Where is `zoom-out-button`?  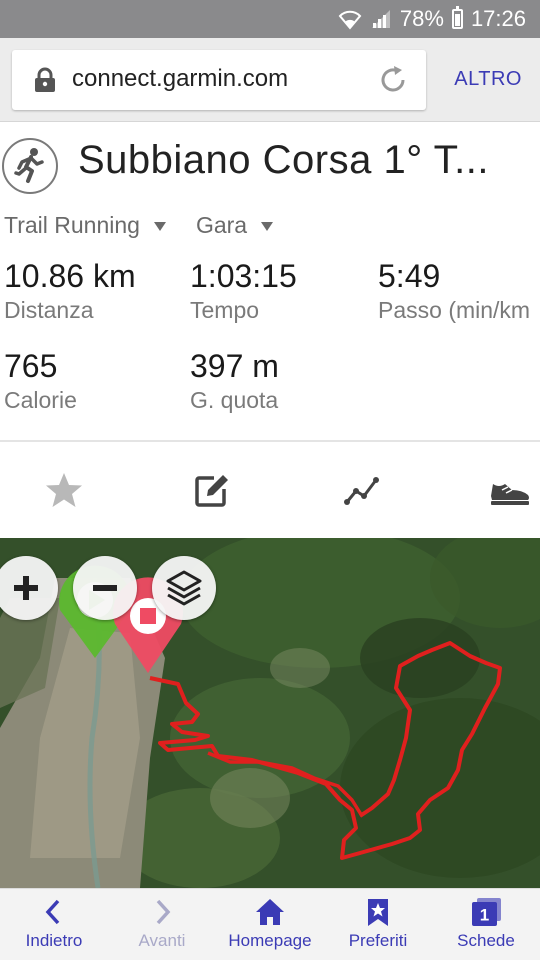 zoom-out-button is located at coordinates (105, 588).